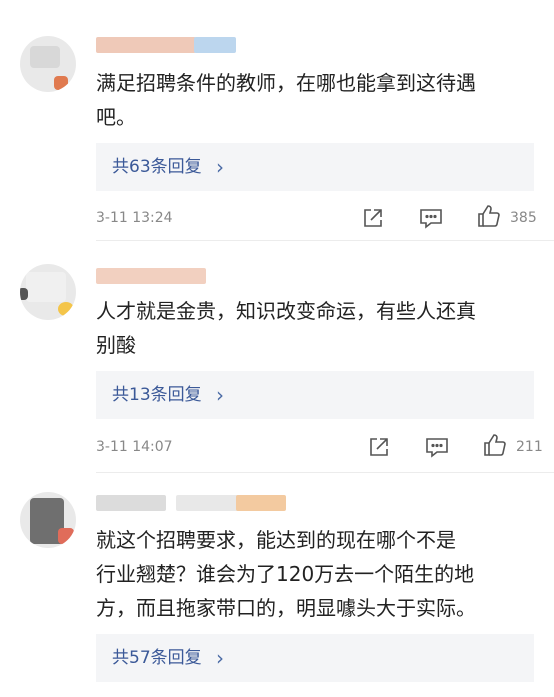 The width and height of the screenshot is (554, 697). Describe the element at coordinates (276, 540) in the screenshot. I see `comment-text-line: 就这个招聘要求，能达到的现在哪个不是` at that location.